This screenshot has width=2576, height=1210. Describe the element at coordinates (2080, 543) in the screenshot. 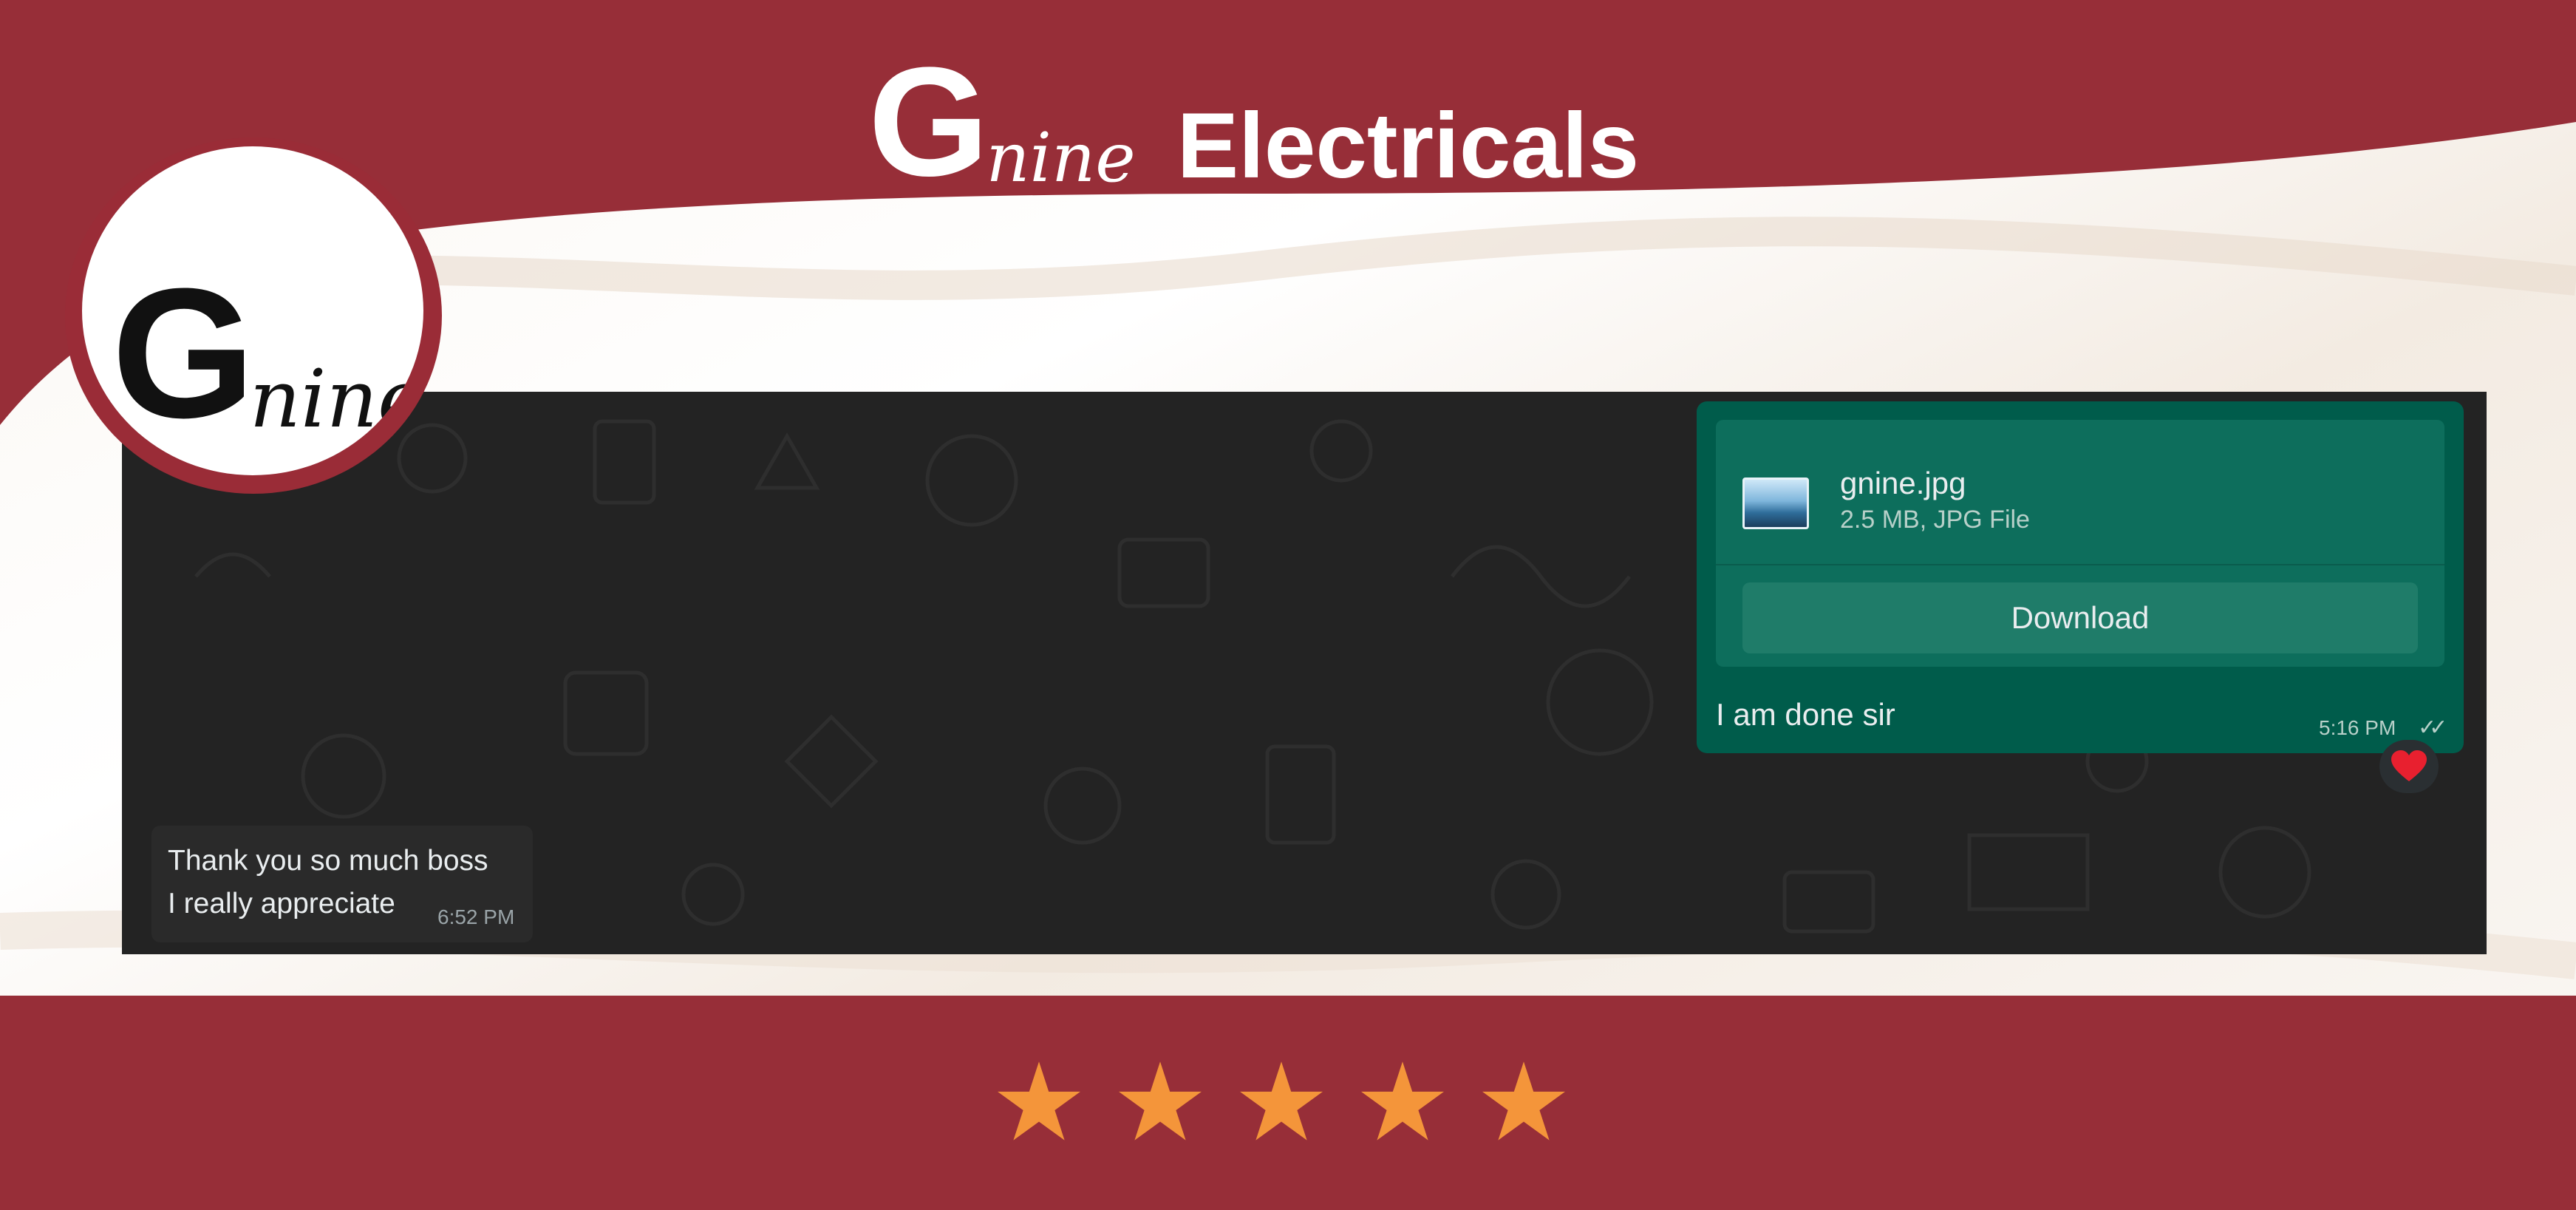

I see `file-attachment: gnine.jpg 2.5 MB, JPG File Download` at that location.